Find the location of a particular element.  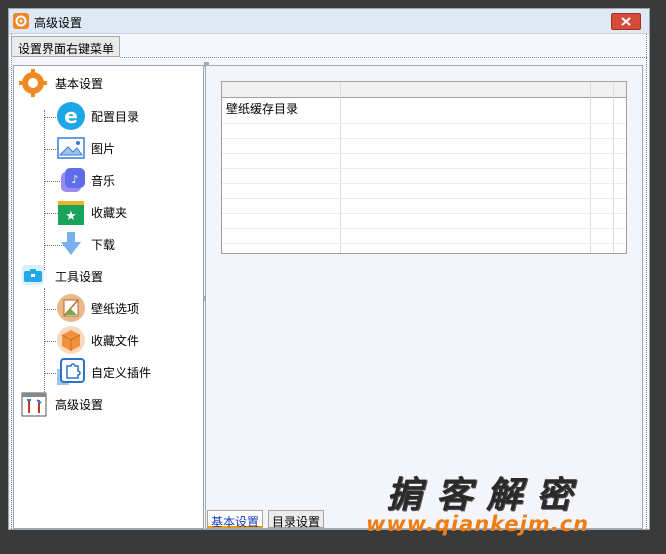

music-icon: ♪ is located at coordinates (70, 179).